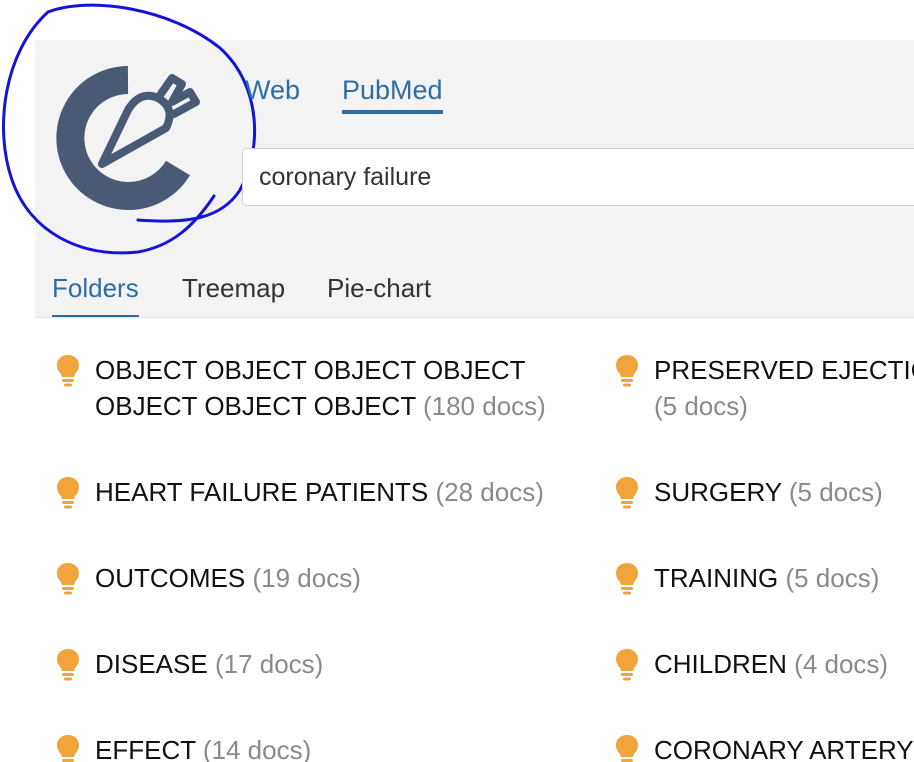  What do you see at coordinates (151, 664) in the screenshot?
I see `folder-label: DISEASE` at bounding box center [151, 664].